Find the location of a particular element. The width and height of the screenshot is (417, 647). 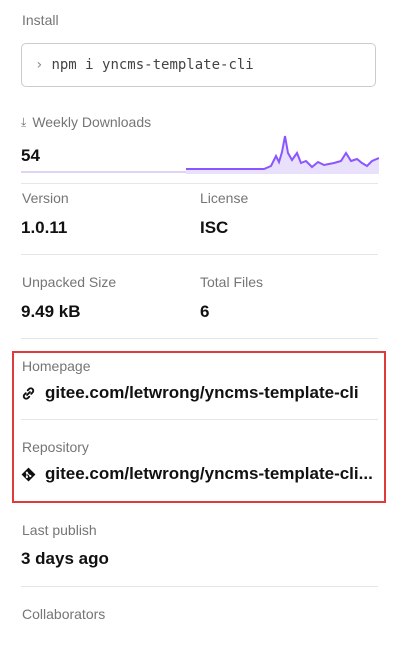

homepage-label: Homepage is located at coordinates (56, 366).